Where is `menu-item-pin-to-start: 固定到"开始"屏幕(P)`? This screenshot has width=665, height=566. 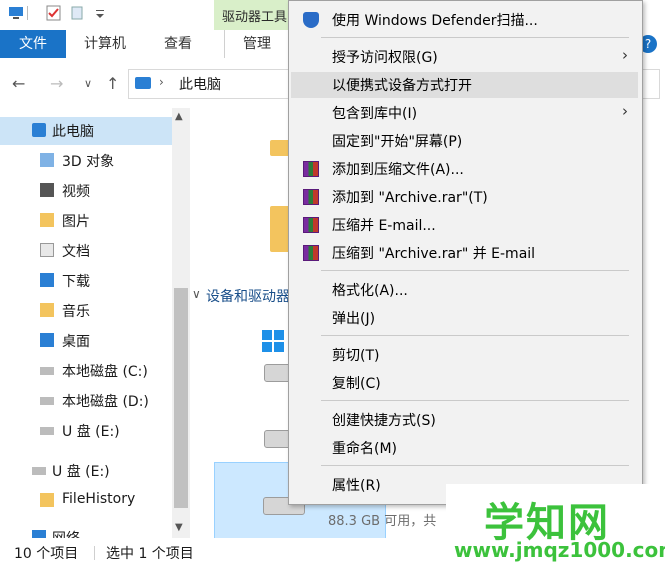
menu-item-pin-to-start: 固定到"开始"屏幕(P) is located at coordinates (464, 141).